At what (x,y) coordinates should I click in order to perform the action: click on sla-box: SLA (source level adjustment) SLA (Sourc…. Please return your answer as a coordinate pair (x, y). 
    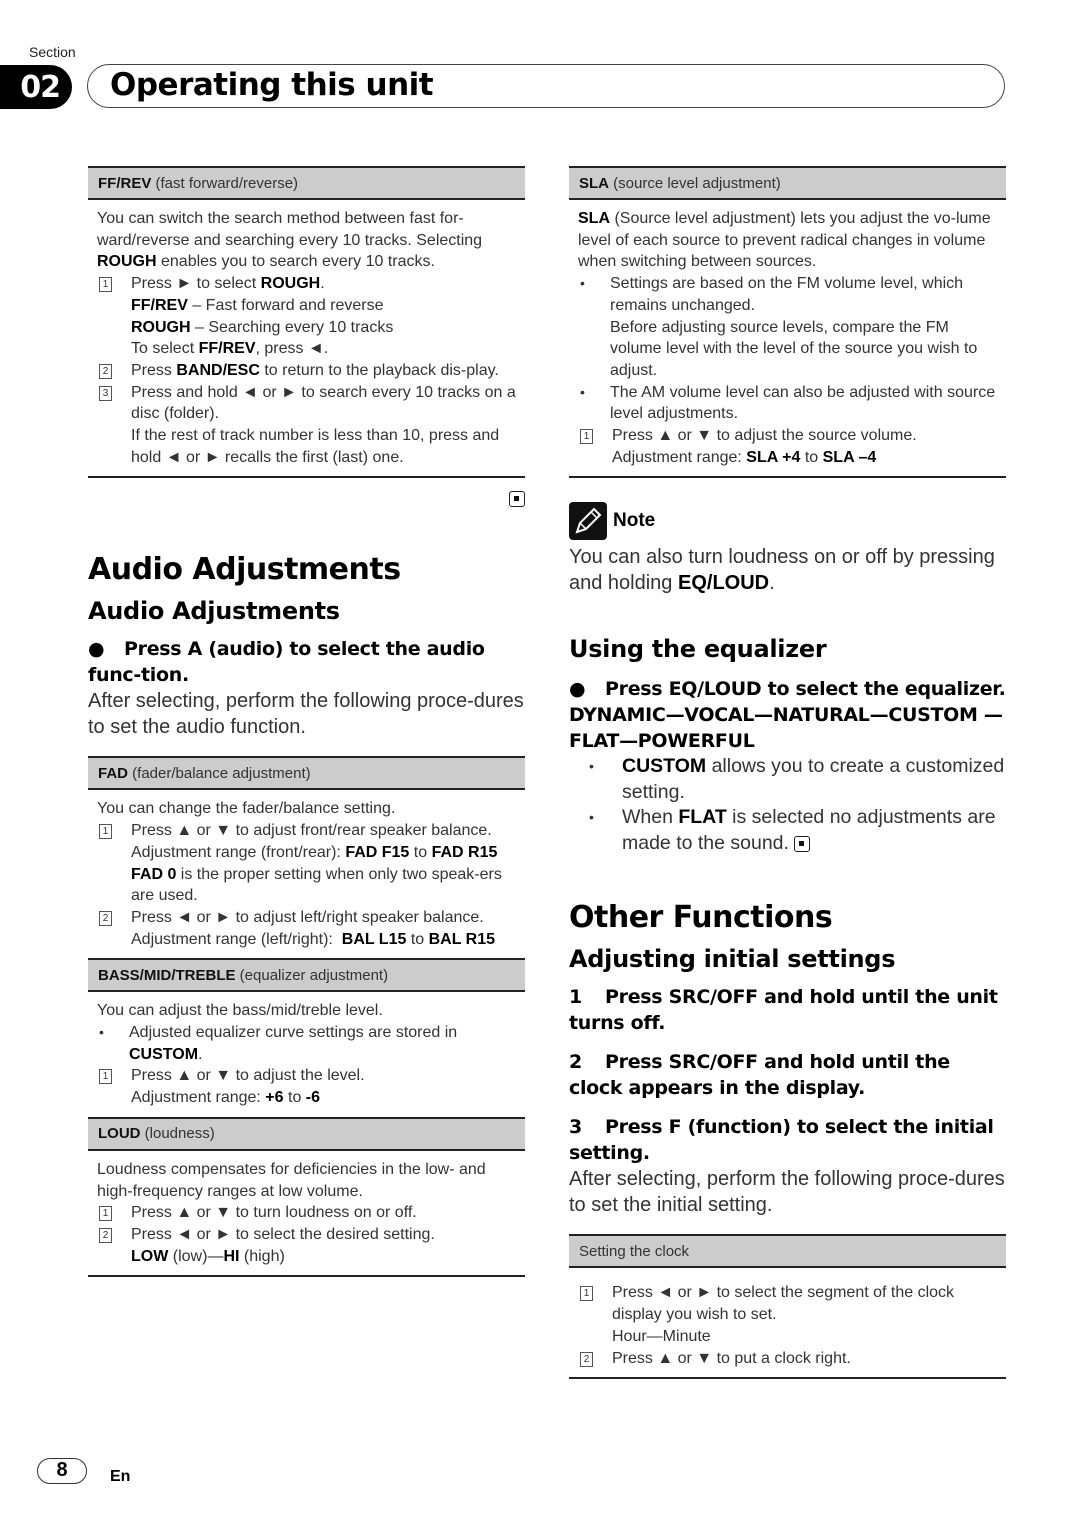
    Looking at the image, I should click on (787, 322).